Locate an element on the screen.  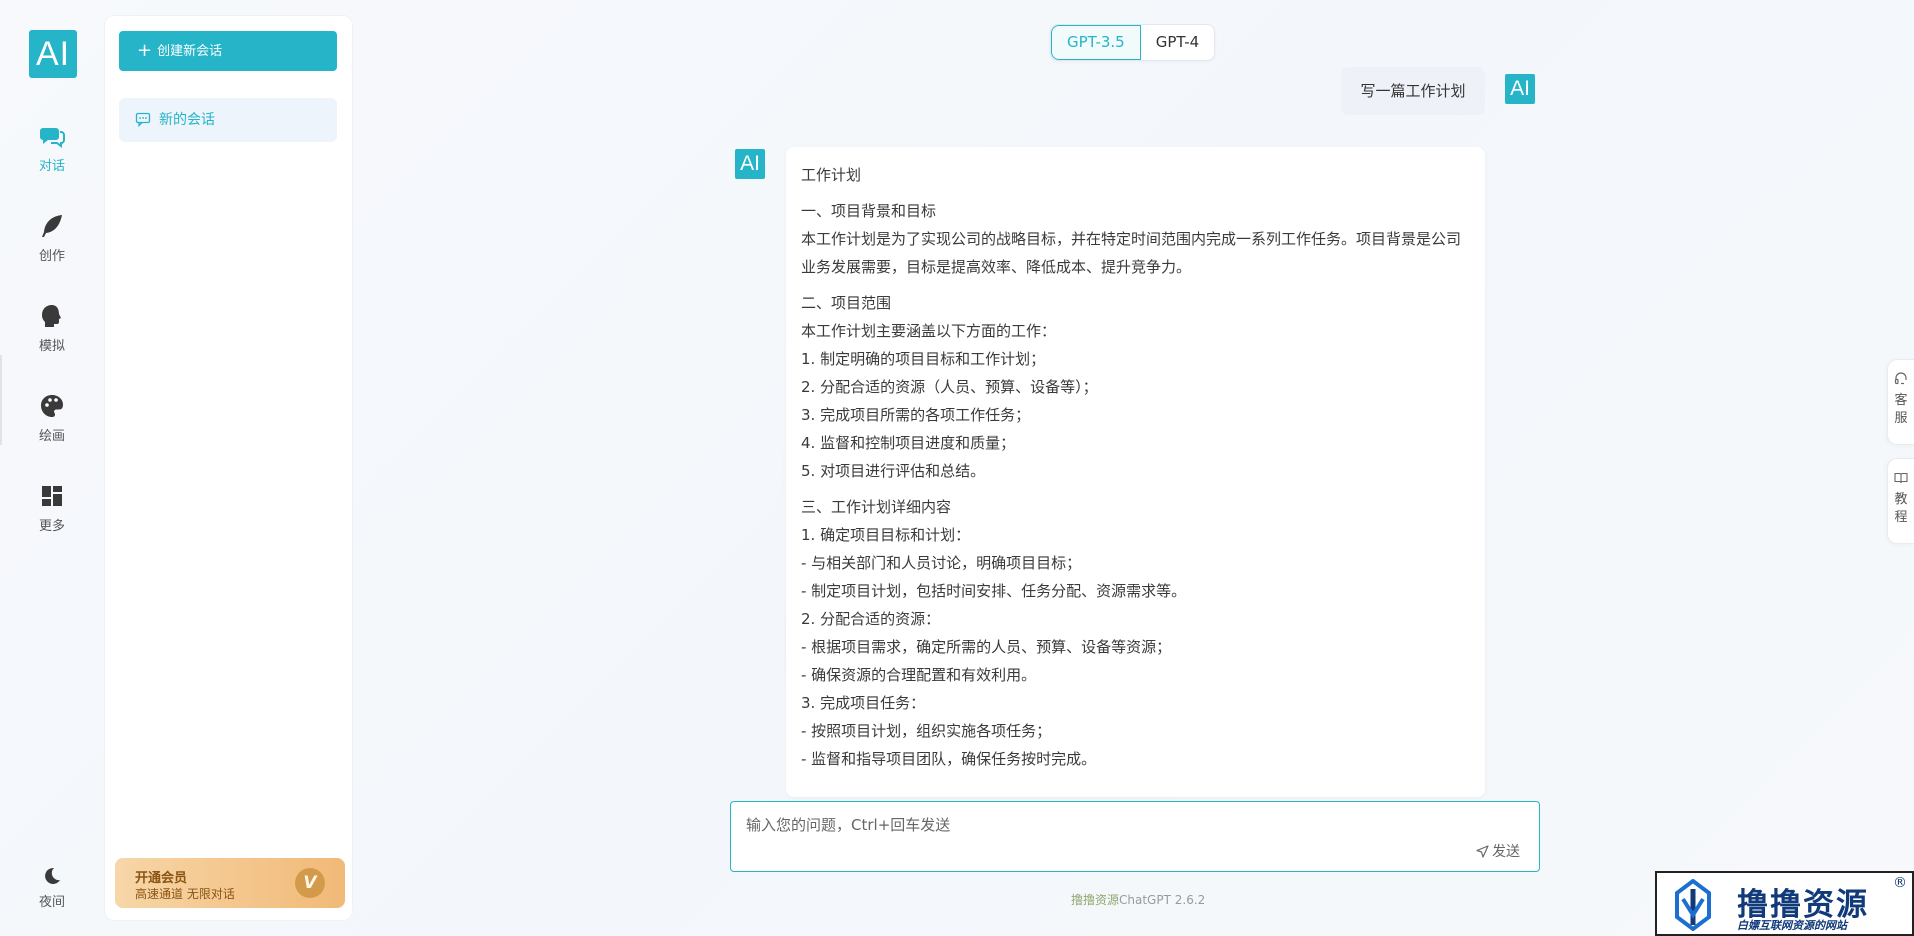
model-switch: GPT-3.5 GPT-4 is located at coordinates (1133, 42).